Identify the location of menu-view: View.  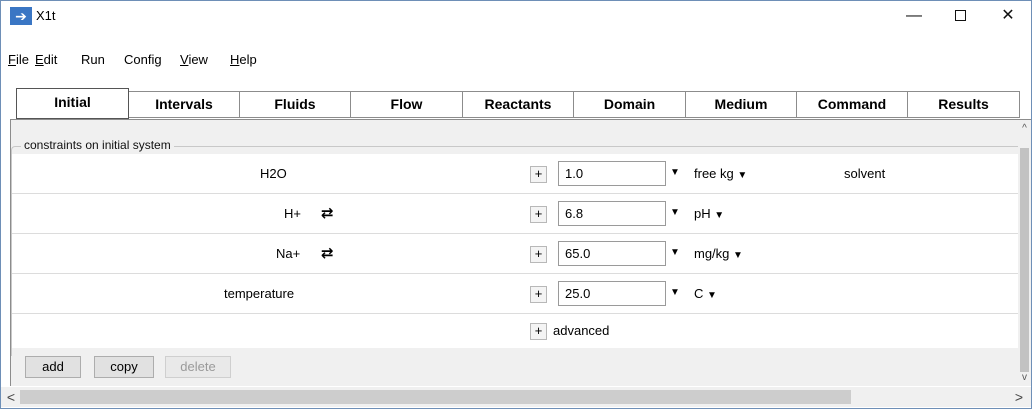
(194, 59).